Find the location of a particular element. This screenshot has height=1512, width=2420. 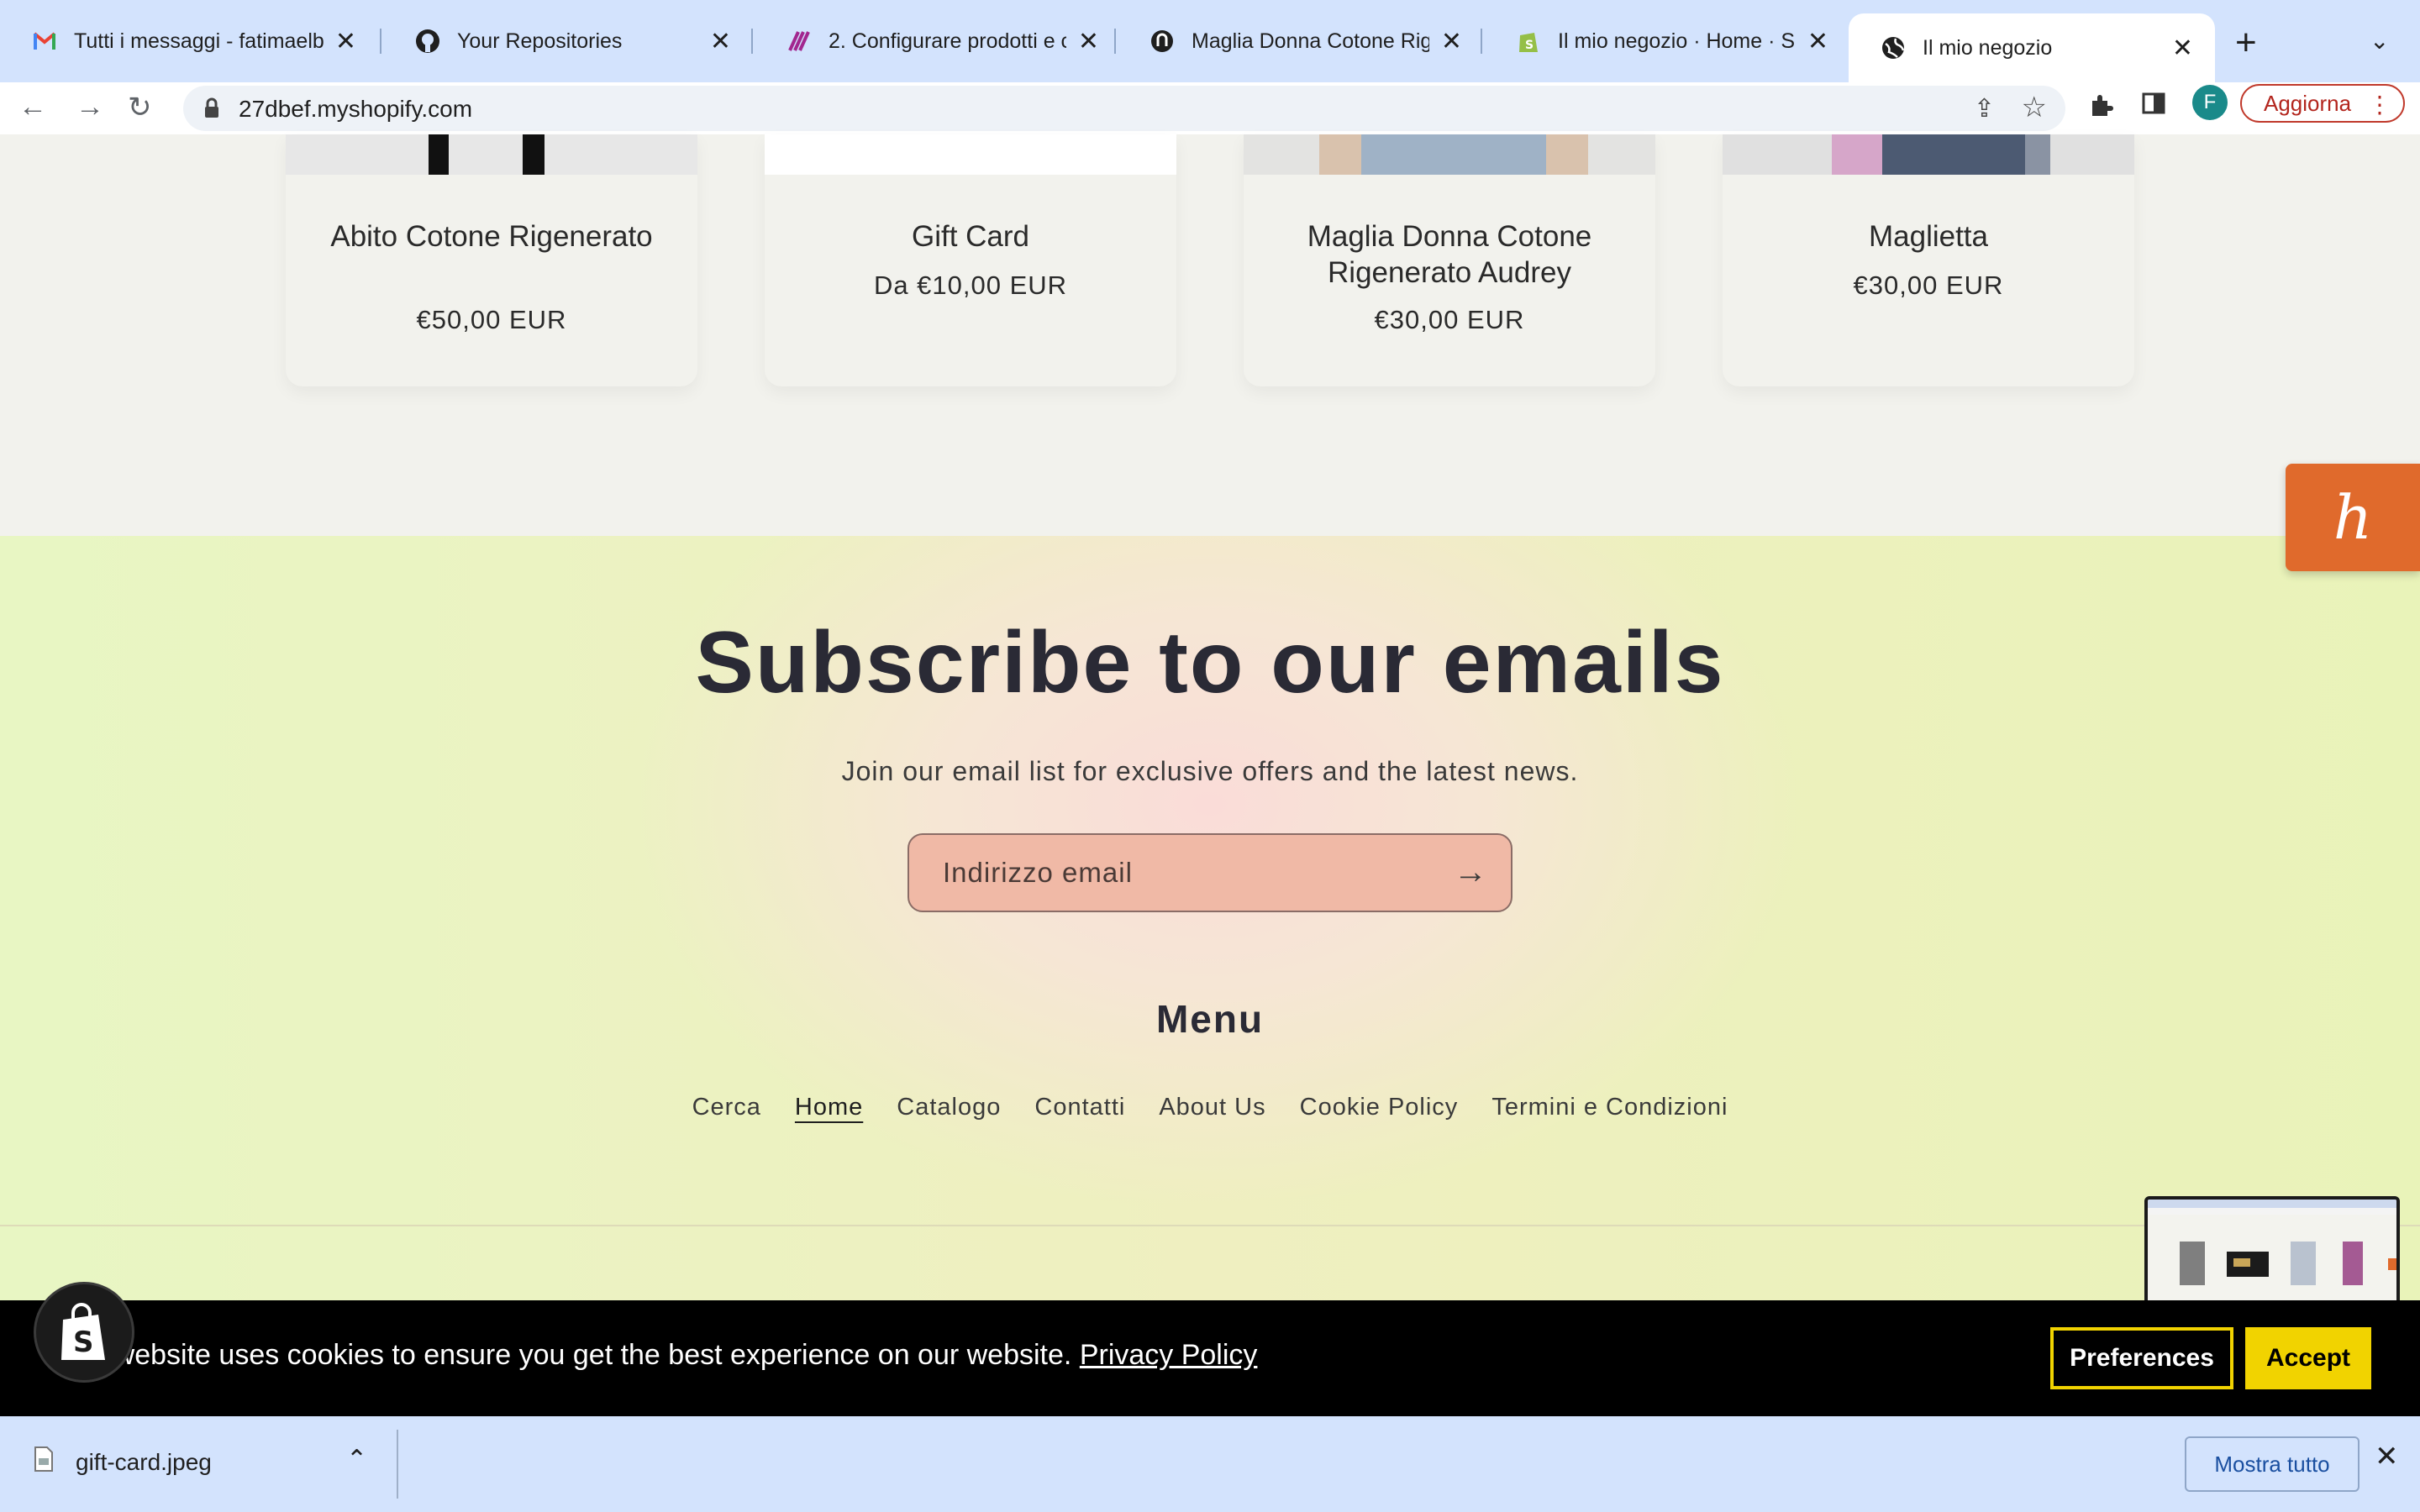

footer-link-home: Home is located at coordinates (829, 1107).